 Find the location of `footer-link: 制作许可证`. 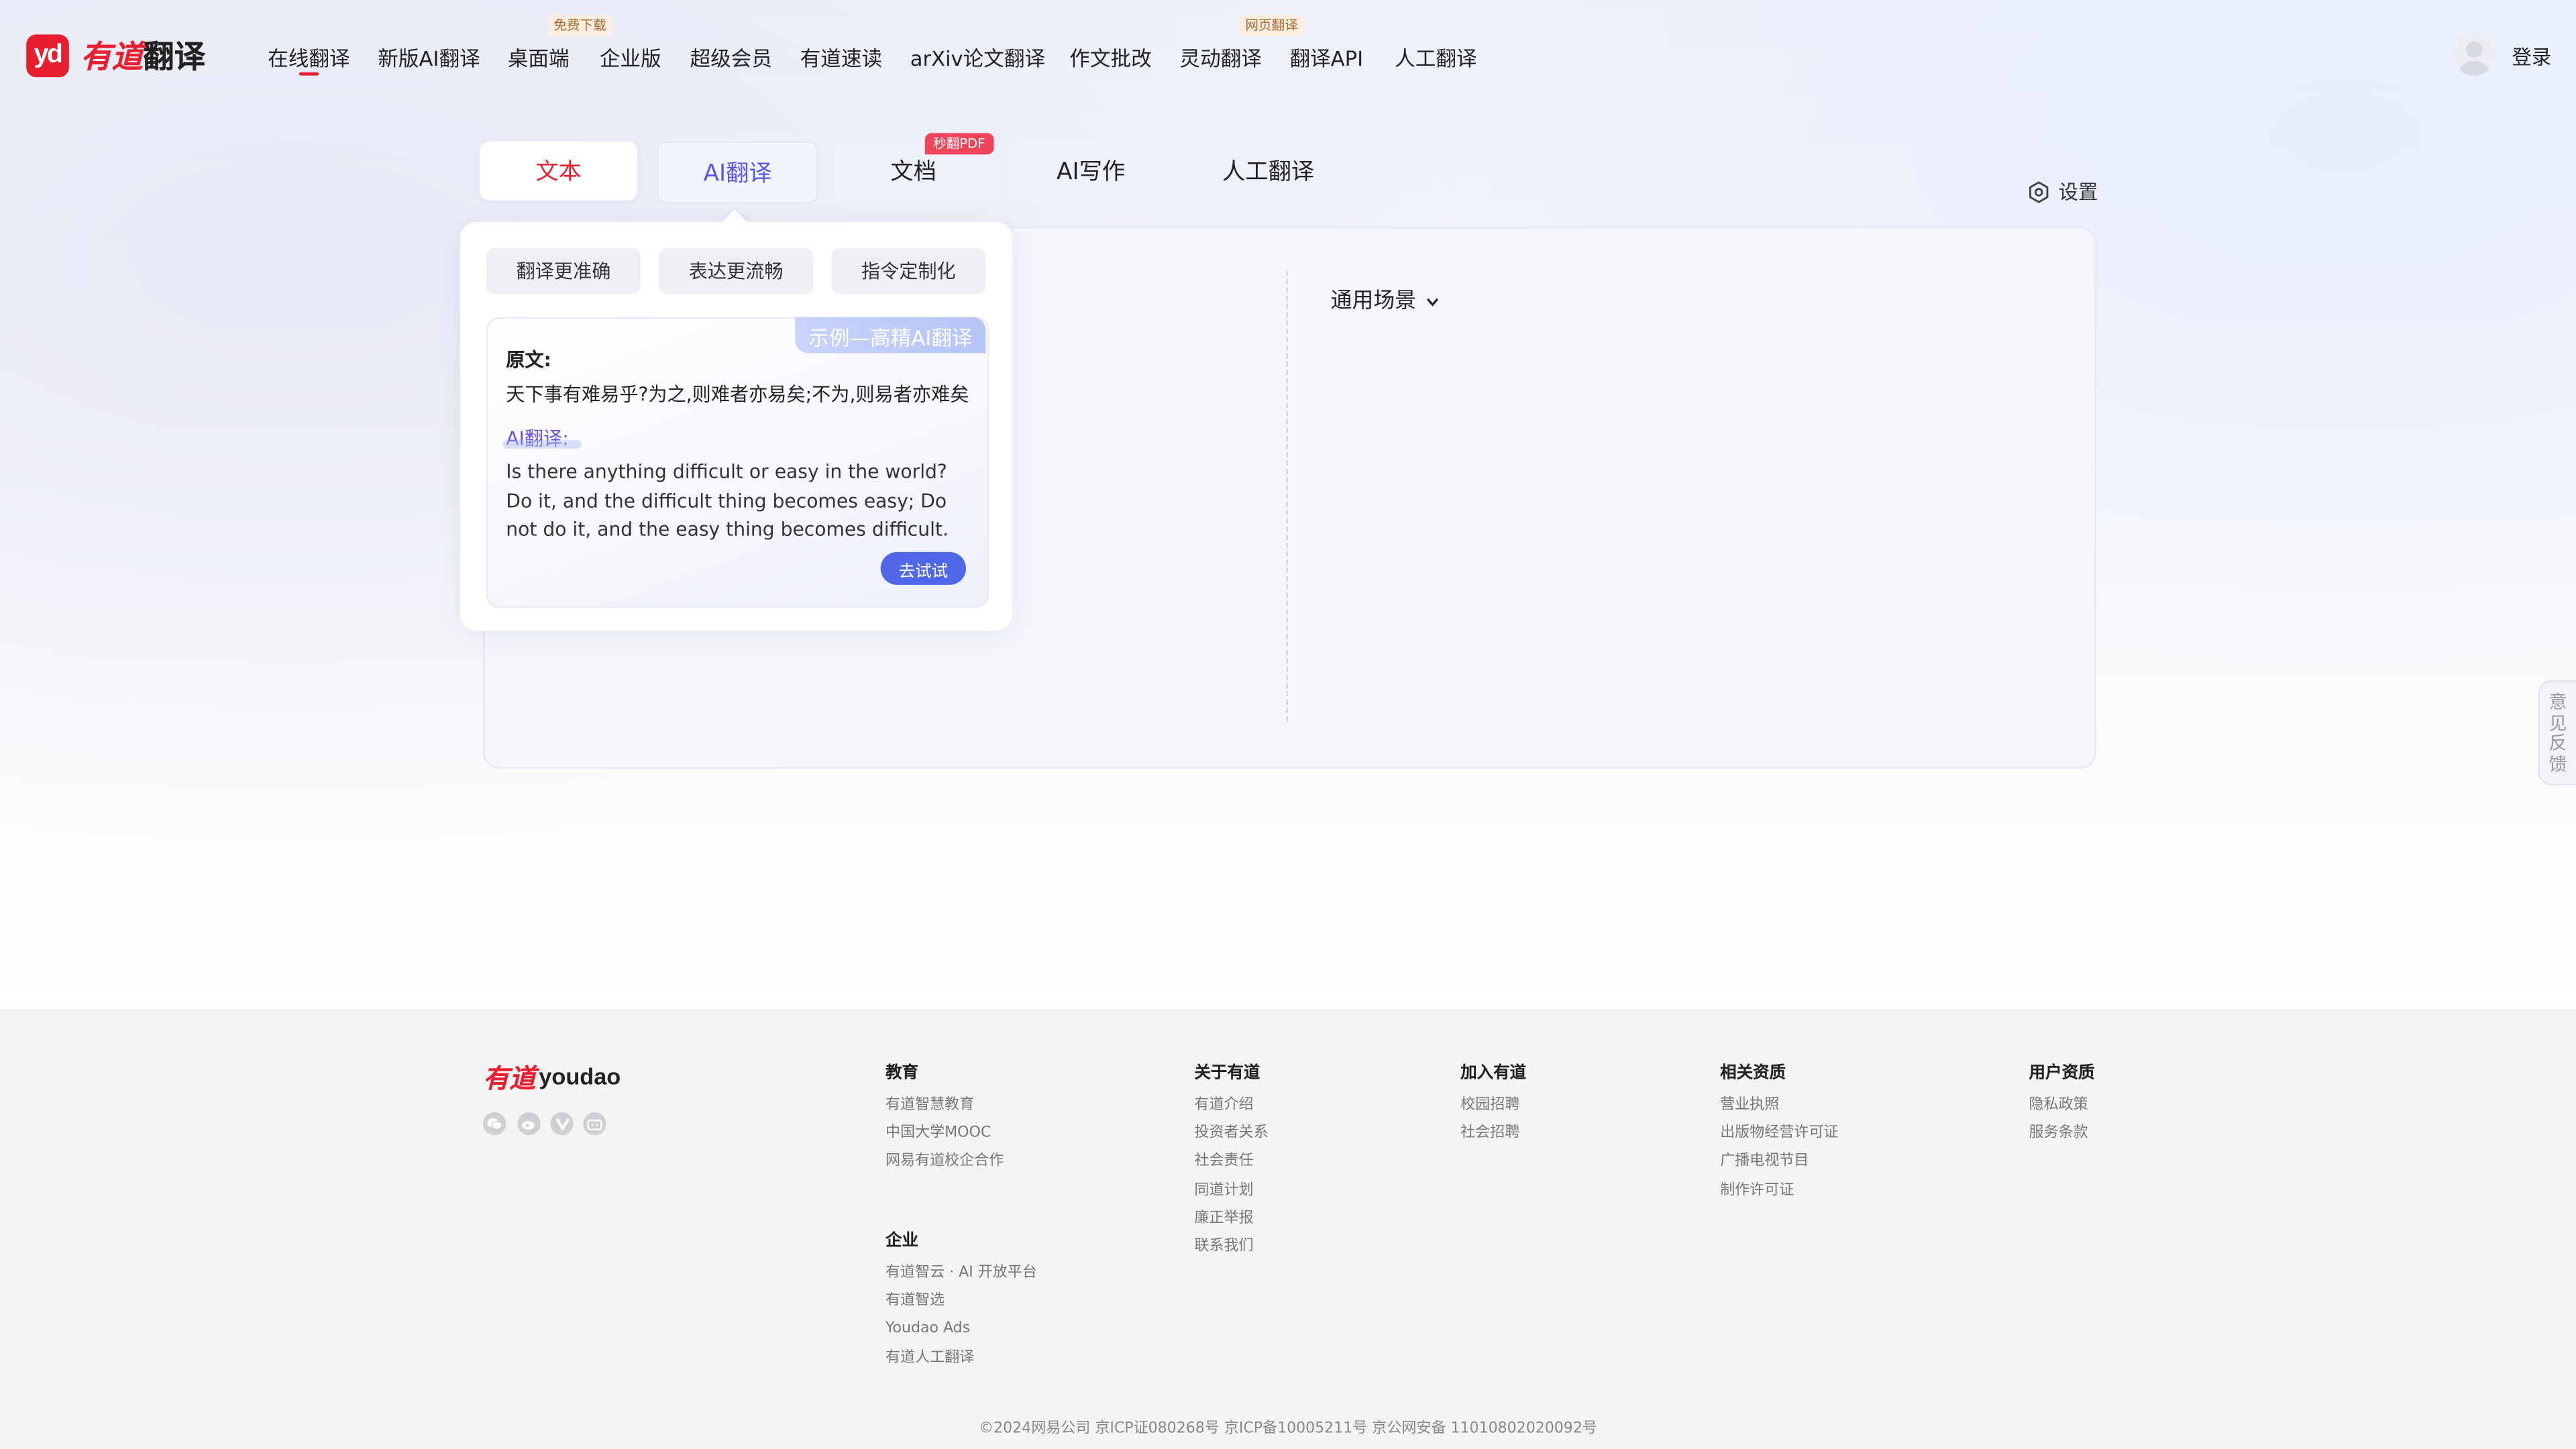

footer-link: 制作许可证 is located at coordinates (1779, 1191).